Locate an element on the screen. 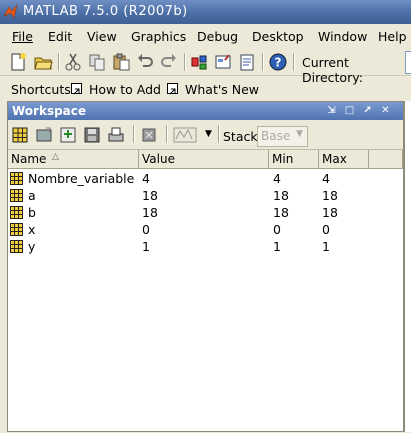 This screenshot has width=411, height=433. title-bar: MATLAB 7.5.0 (R2007b) is located at coordinates (205, 12).